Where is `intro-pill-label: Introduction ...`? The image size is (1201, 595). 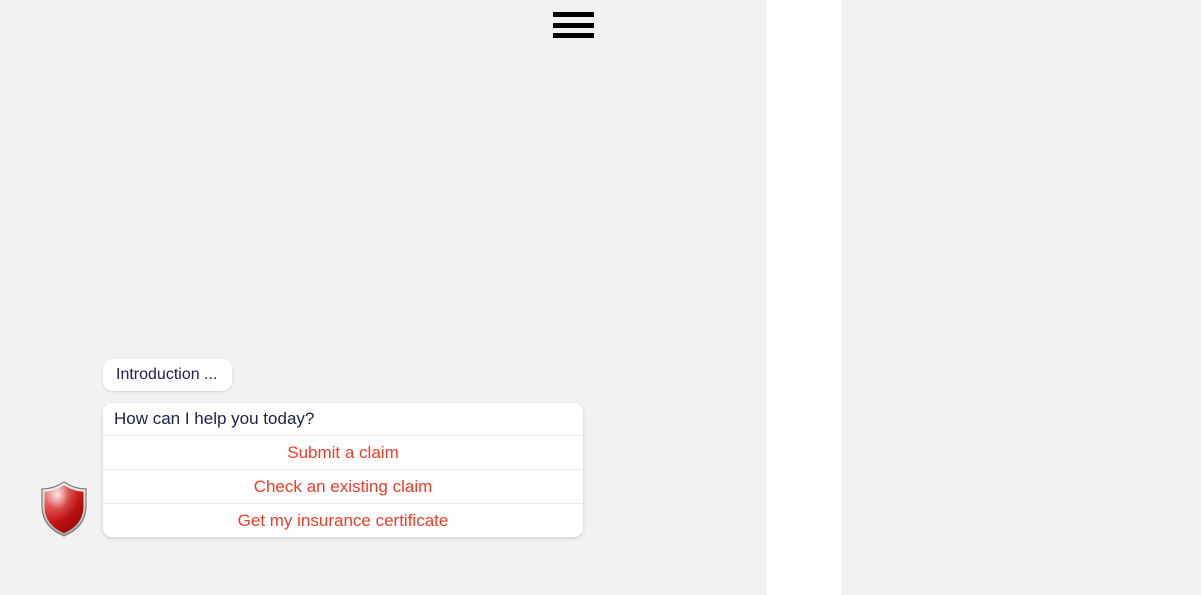
intro-pill-label: Introduction ... is located at coordinates (167, 374).